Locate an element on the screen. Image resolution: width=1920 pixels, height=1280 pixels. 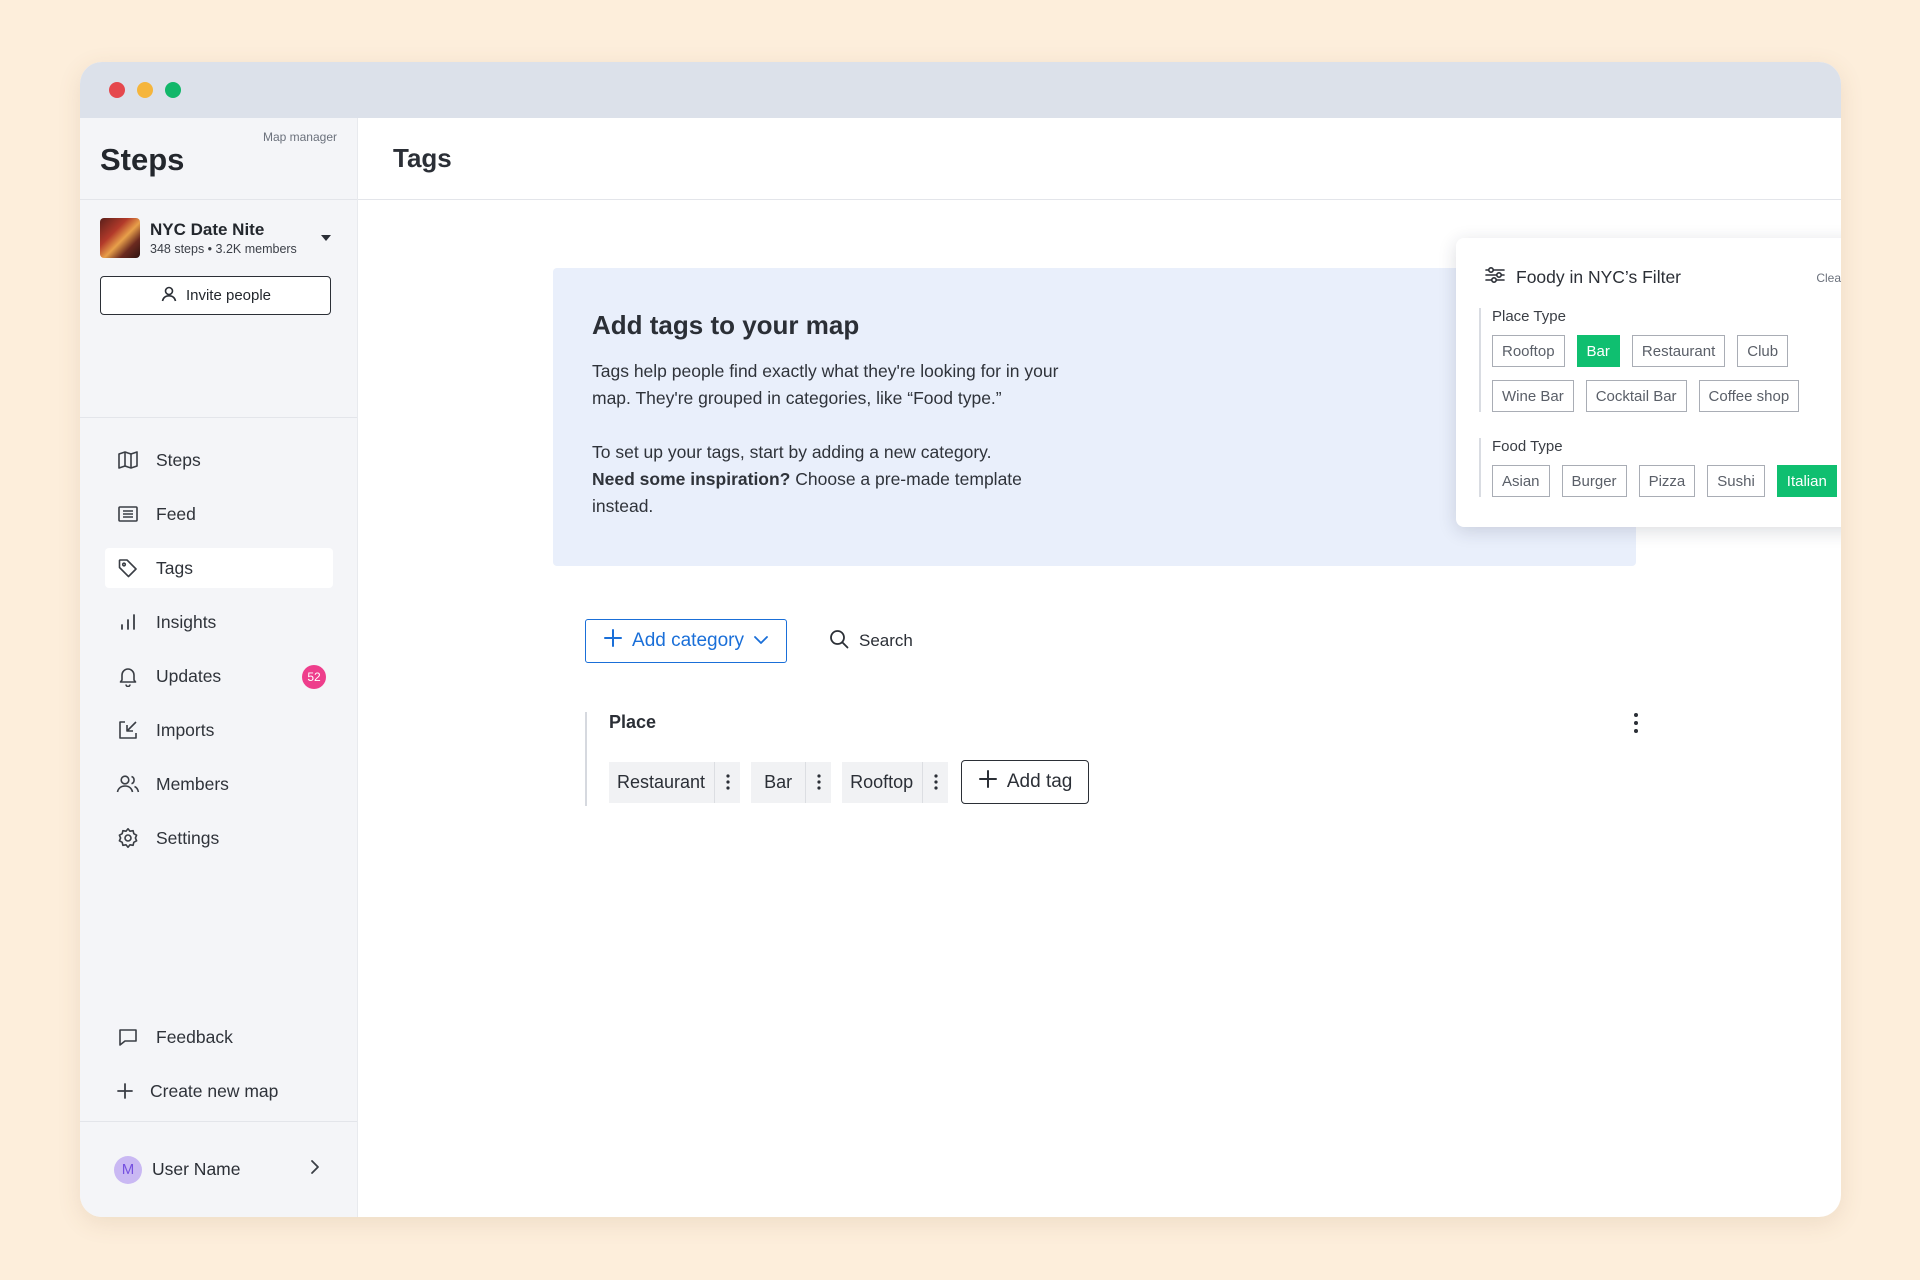
sidebar-item-label: Members is located at coordinates (192, 783).